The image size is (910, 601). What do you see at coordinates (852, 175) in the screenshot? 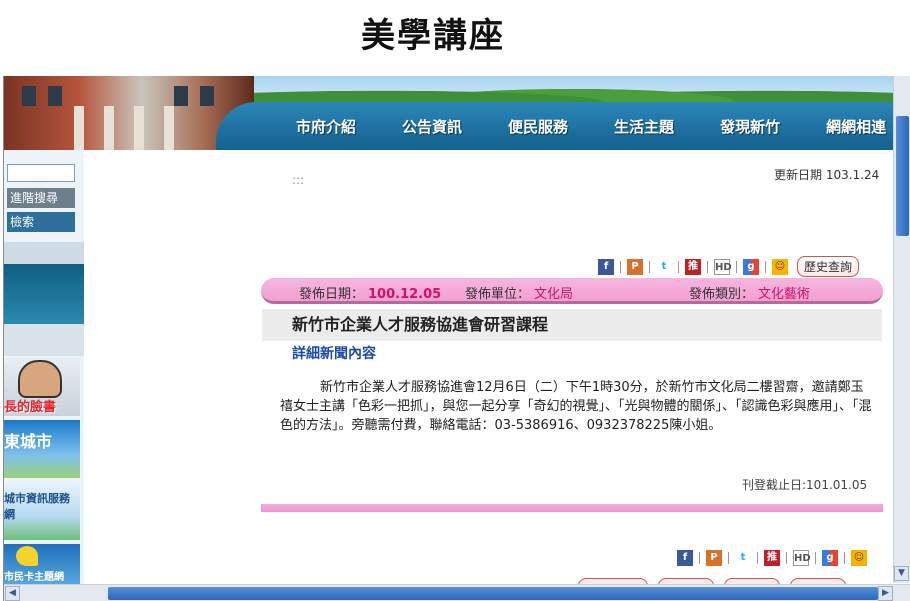
I see `update-value: 103.1.24` at bounding box center [852, 175].